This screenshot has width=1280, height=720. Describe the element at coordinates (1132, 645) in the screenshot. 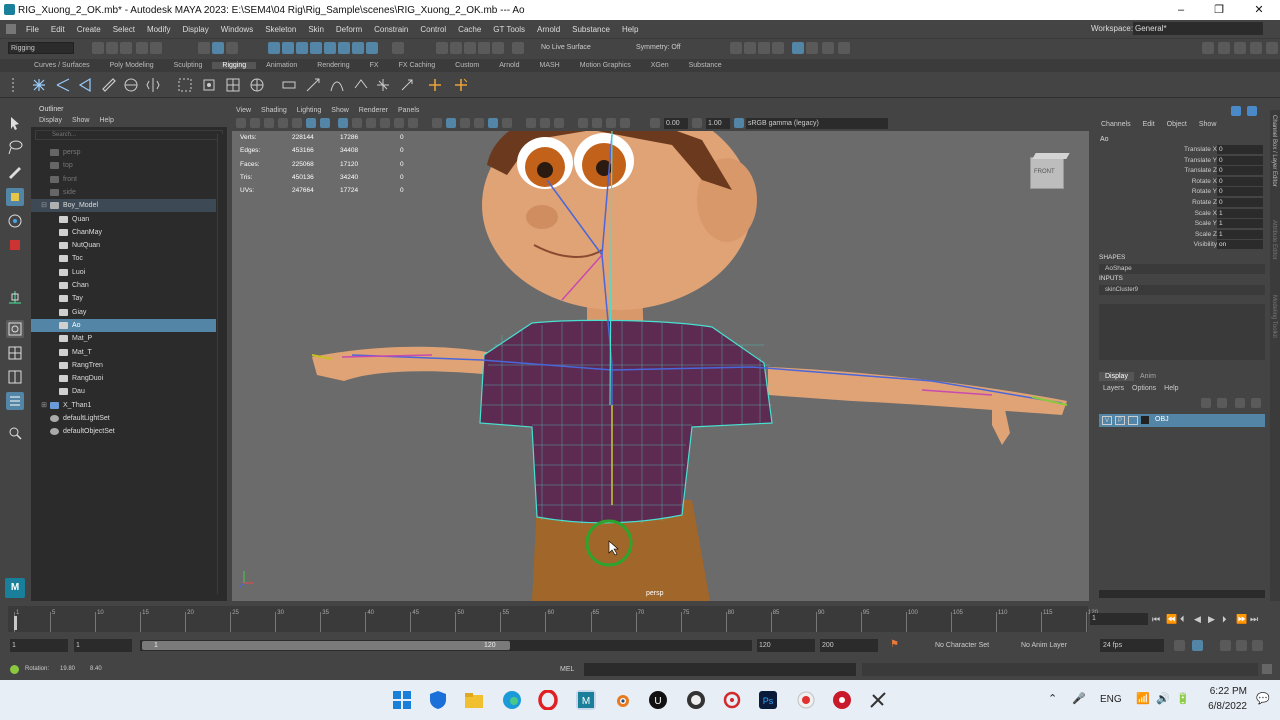

I see `fps-dropdown: 24 fps` at that location.